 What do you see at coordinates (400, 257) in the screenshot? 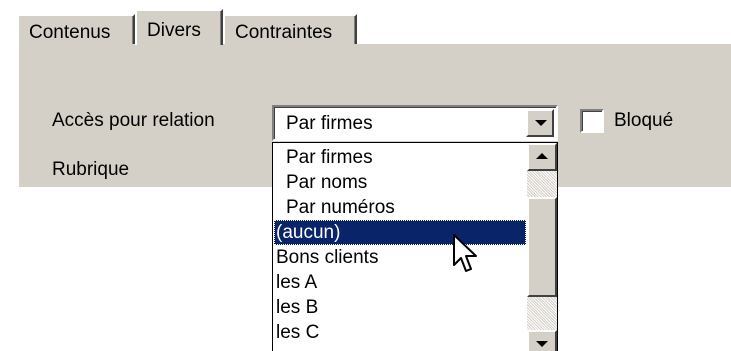
I see `list-item: Bons clients` at bounding box center [400, 257].